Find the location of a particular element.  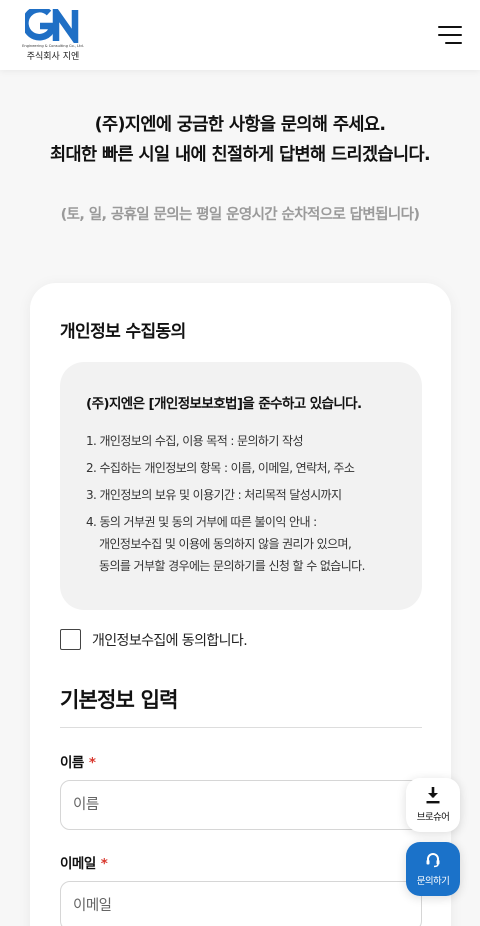

policy-item: 3. 개인정보의 보유 및 이용기간 : 처리목적 달성시까지 is located at coordinates (214, 495).